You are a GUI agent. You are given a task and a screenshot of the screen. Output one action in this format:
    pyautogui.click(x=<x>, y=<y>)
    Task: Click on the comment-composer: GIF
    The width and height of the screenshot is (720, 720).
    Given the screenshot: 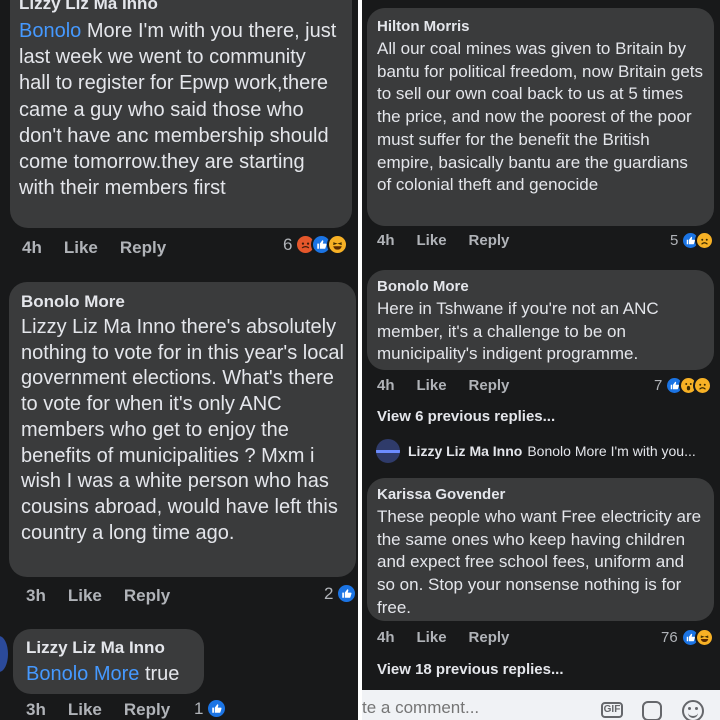 What is the action you would take?
    pyautogui.click(x=541, y=705)
    